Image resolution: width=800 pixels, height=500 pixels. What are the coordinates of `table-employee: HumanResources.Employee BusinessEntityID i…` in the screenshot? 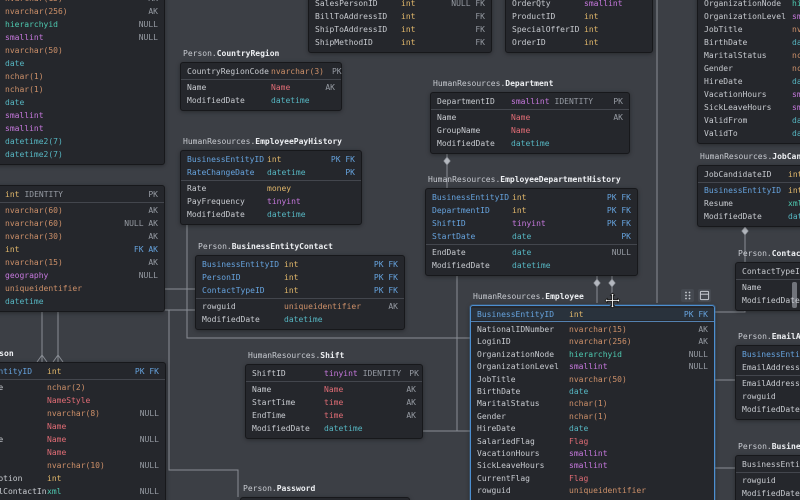 It's located at (592, 396).